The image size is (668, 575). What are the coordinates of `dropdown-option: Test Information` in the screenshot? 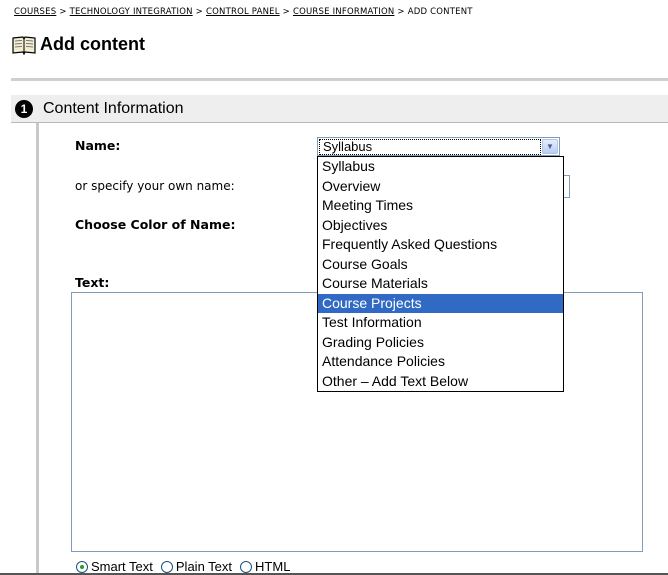 It's located at (440, 323).